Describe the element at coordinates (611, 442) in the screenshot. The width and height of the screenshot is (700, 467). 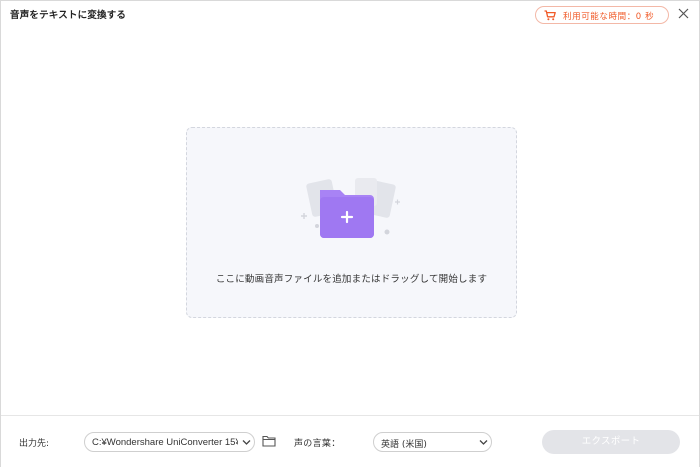
I see `export-button: エクスポート` at that location.